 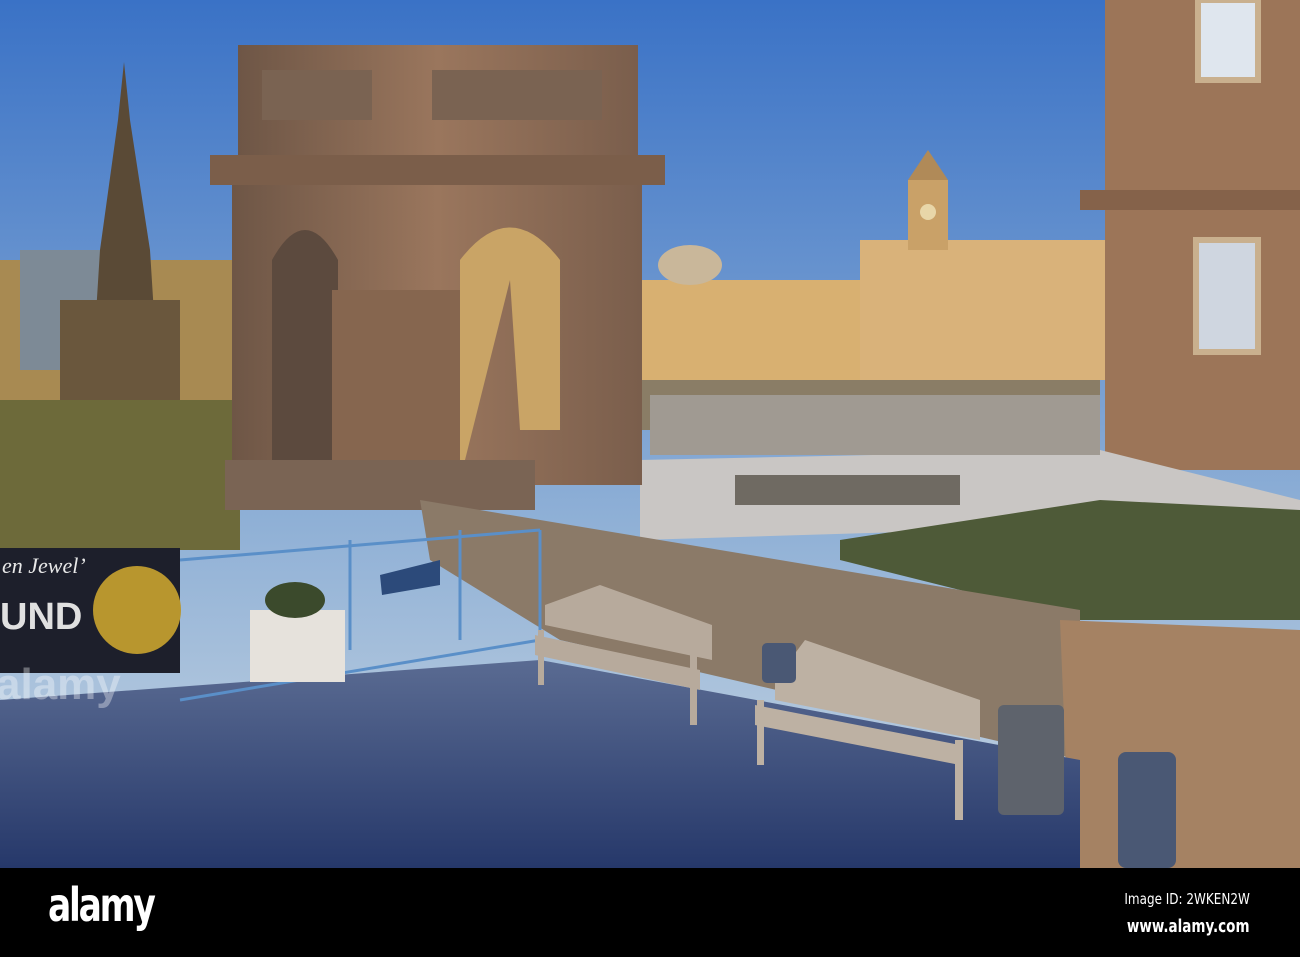 I want to click on st-james-quarter-ribbon, so click(x=690, y=265).